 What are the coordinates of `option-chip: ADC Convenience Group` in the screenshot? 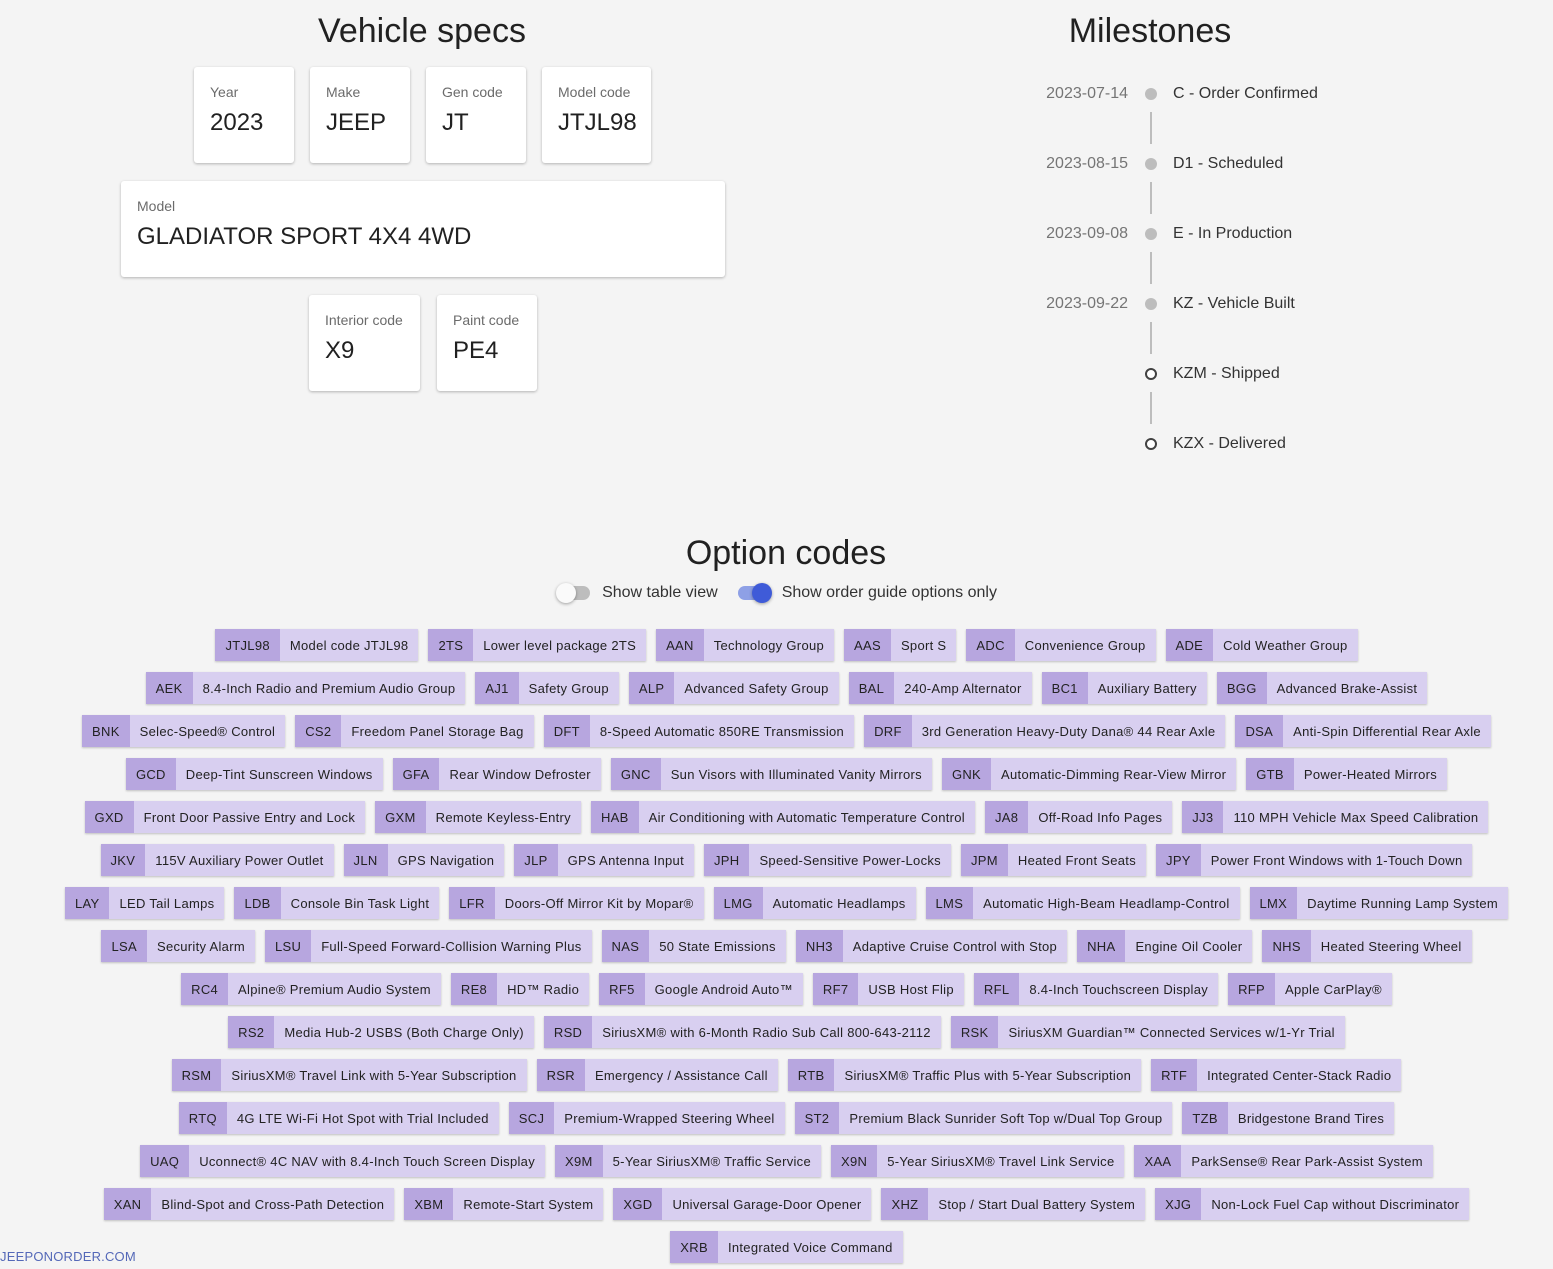 It's located at (1061, 645).